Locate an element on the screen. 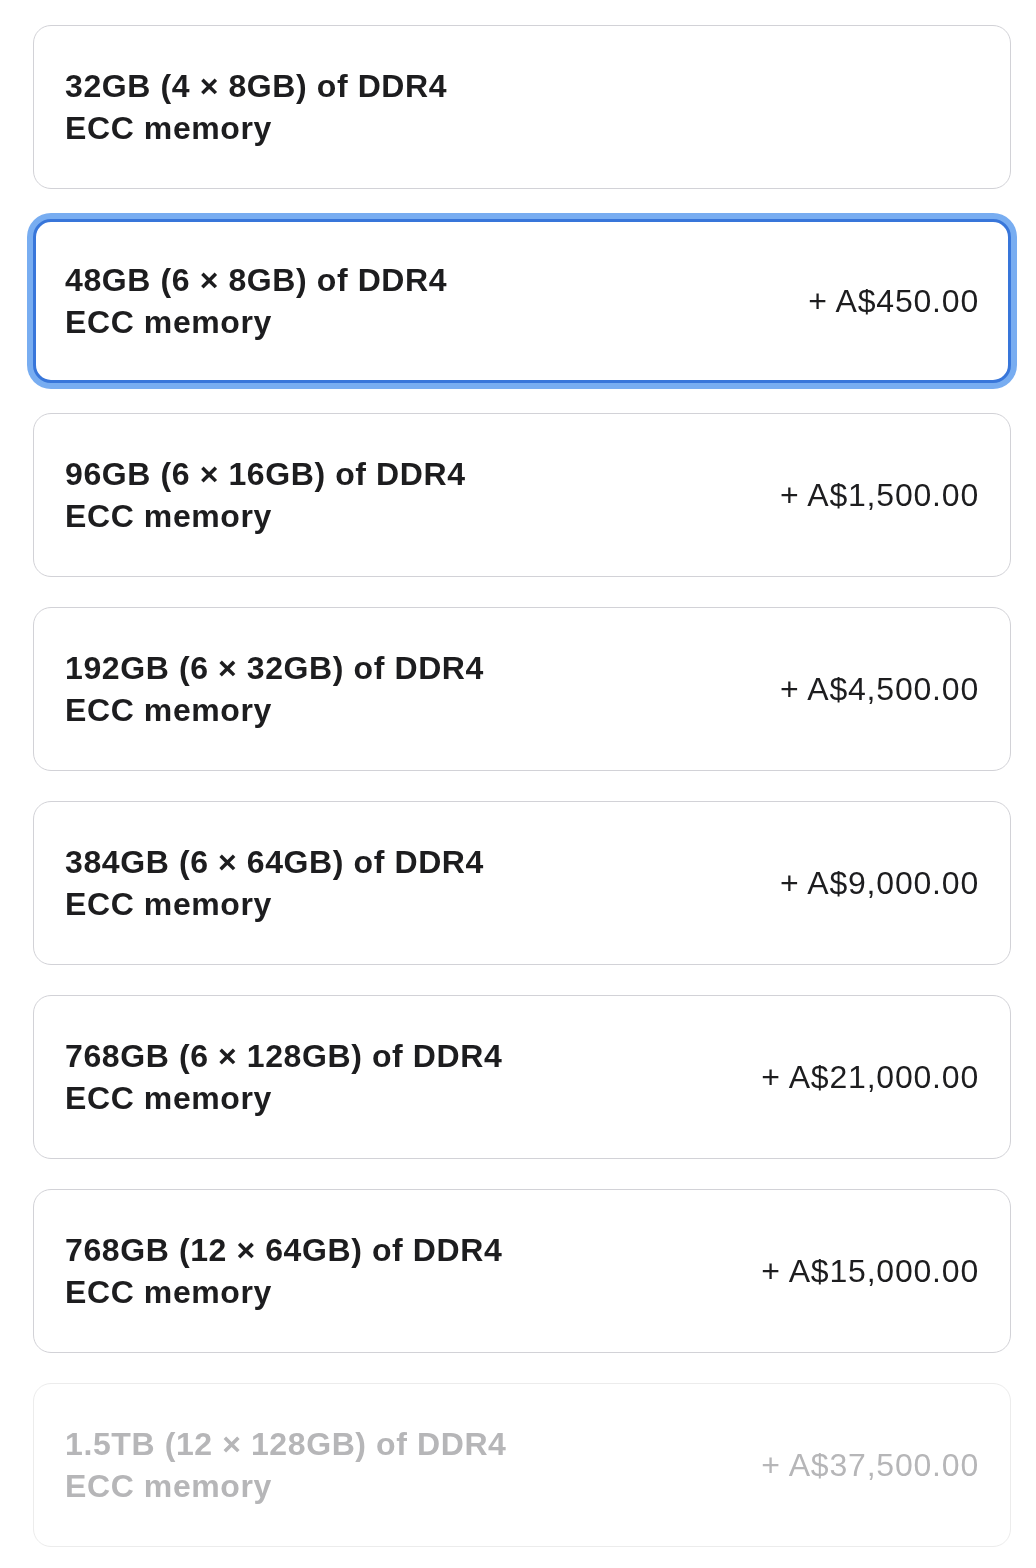  memory-option: 32GB (4 × 8GB) of DDR4 ECC memory is located at coordinates (522, 107).